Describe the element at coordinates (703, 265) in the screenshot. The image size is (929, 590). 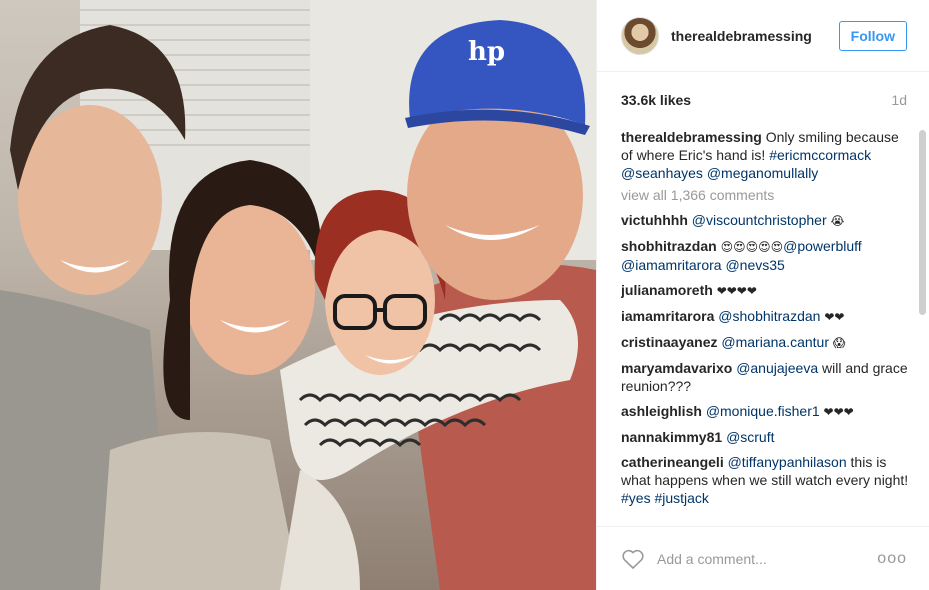
I see `comment-mention: @iamamritarora @nevs35` at that location.